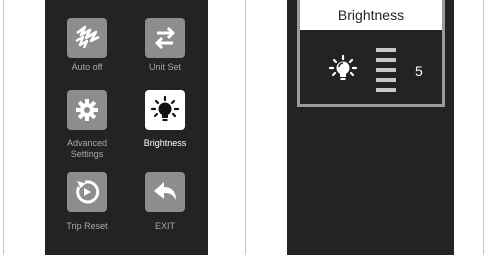 This screenshot has height=255, width=495. Describe the element at coordinates (87, 226) in the screenshot. I see `menu-label: Trip Reset` at that location.